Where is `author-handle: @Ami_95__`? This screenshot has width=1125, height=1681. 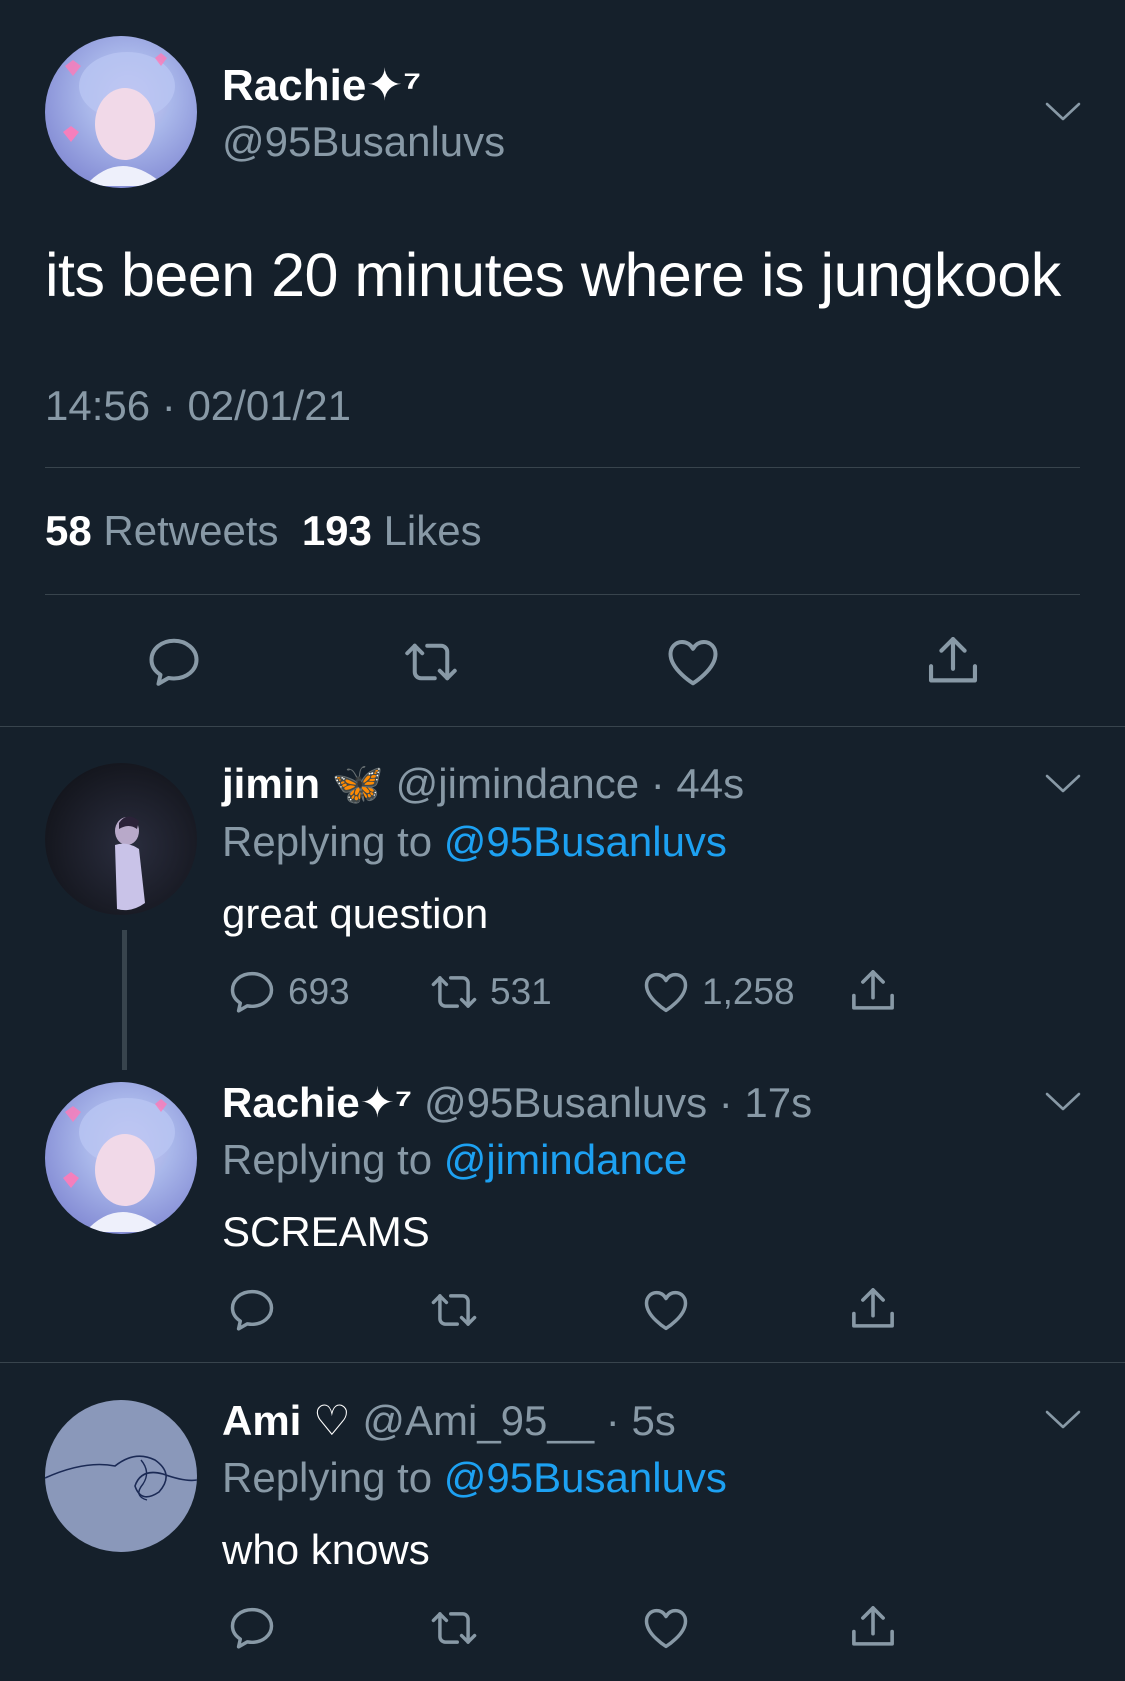 author-handle: @Ami_95__ is located at coordinates (478, 1420).